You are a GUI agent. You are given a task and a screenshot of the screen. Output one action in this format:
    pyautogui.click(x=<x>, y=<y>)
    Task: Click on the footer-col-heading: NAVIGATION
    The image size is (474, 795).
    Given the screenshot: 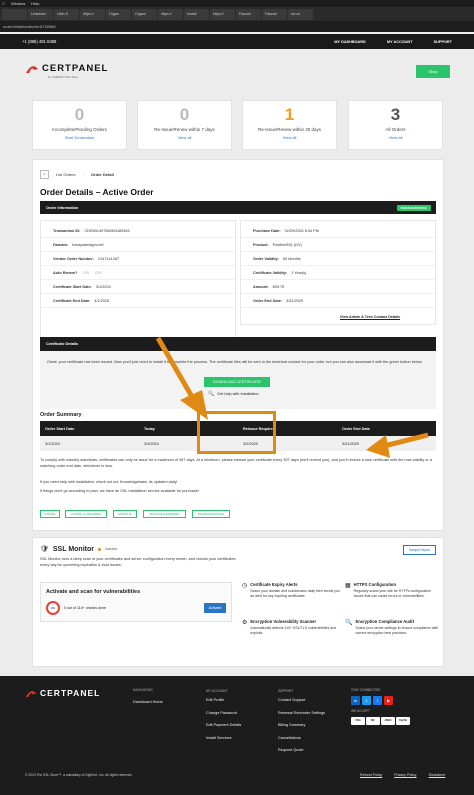 What is the action you would take?
    pyautogui.click(x=143, y=690)
    